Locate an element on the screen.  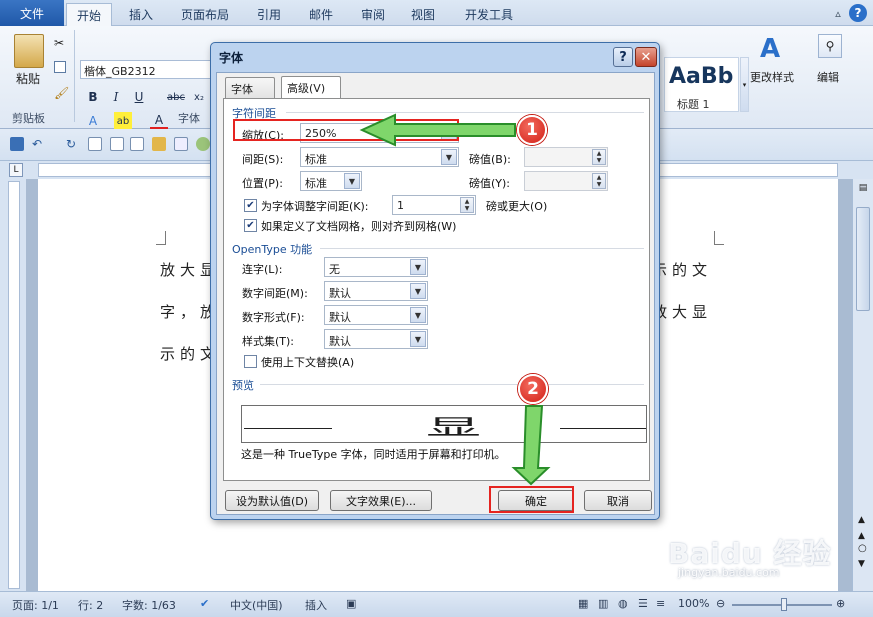
annotation-arrows is located at coordinates (455, 299).